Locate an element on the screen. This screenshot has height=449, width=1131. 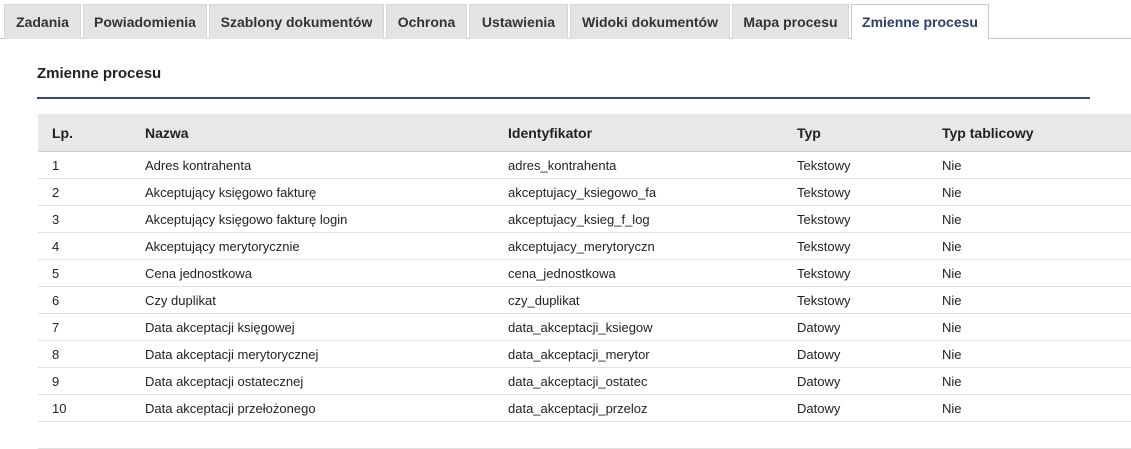
cell-lp: 9 is located at coordinates (84, 381).